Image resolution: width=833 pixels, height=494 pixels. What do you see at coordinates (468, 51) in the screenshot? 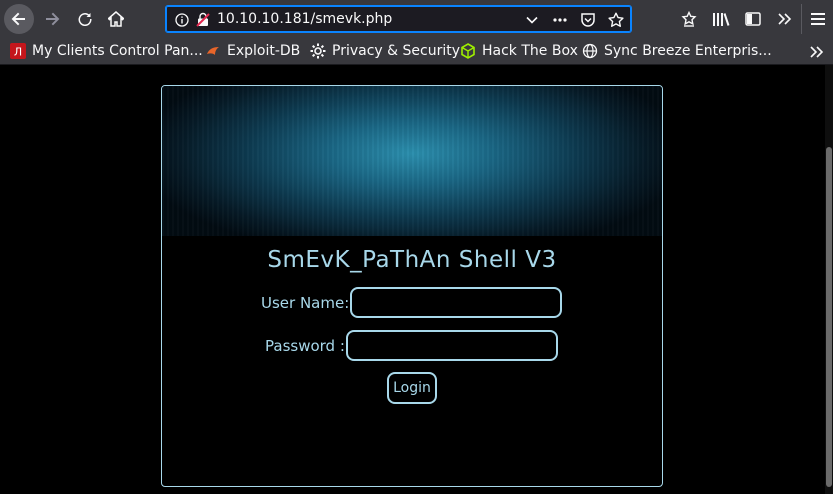
I see `cube-icon` at bounding box center [468, 51].